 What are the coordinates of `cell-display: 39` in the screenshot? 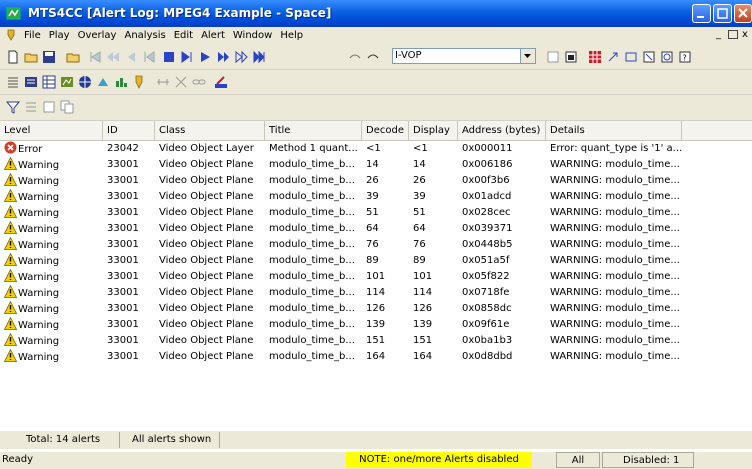 It's located at (419, 196).